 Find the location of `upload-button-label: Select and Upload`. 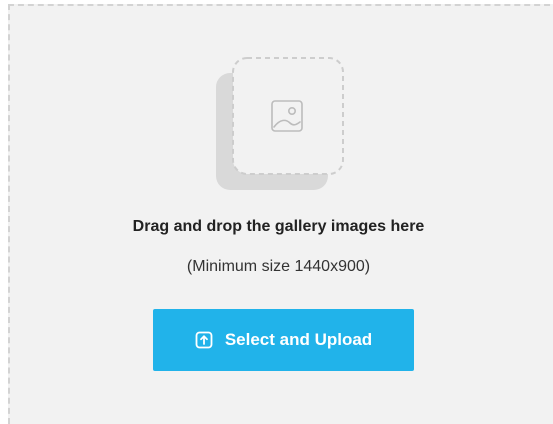

upload-button-label: Select and Upload is located at coordinates (298, 339).